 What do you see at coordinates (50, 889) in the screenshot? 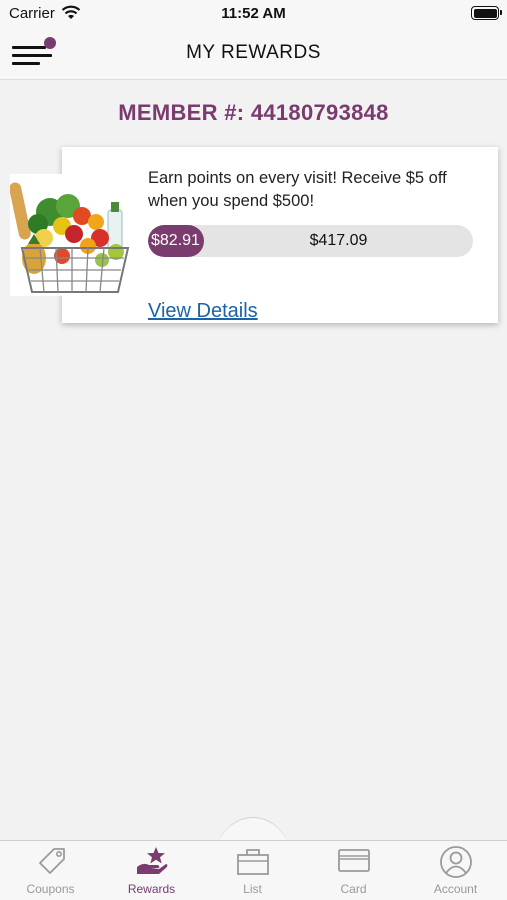
I see `tab-label-coupons: Coupons` at bounding box center [50, 889].